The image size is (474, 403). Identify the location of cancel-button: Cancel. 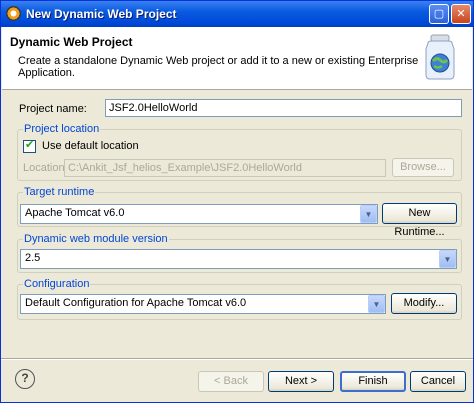
(438, 381).